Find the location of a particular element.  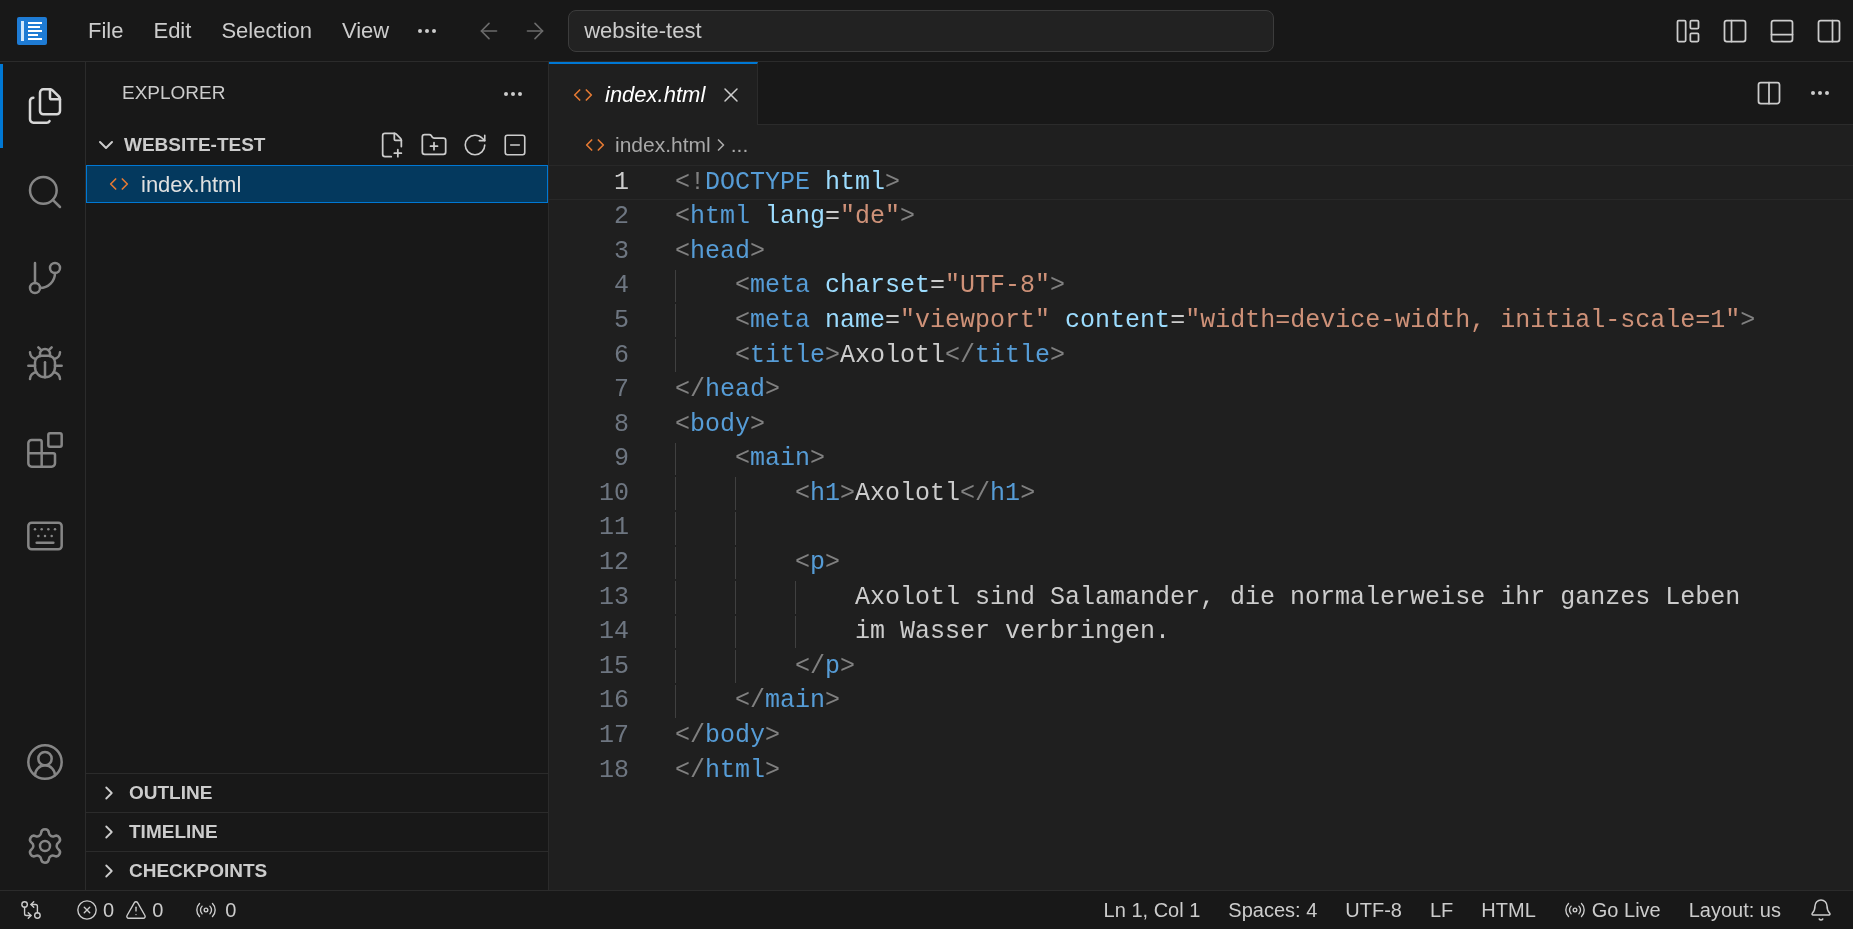

code-line: </html> is located at coordinates (728, 770).